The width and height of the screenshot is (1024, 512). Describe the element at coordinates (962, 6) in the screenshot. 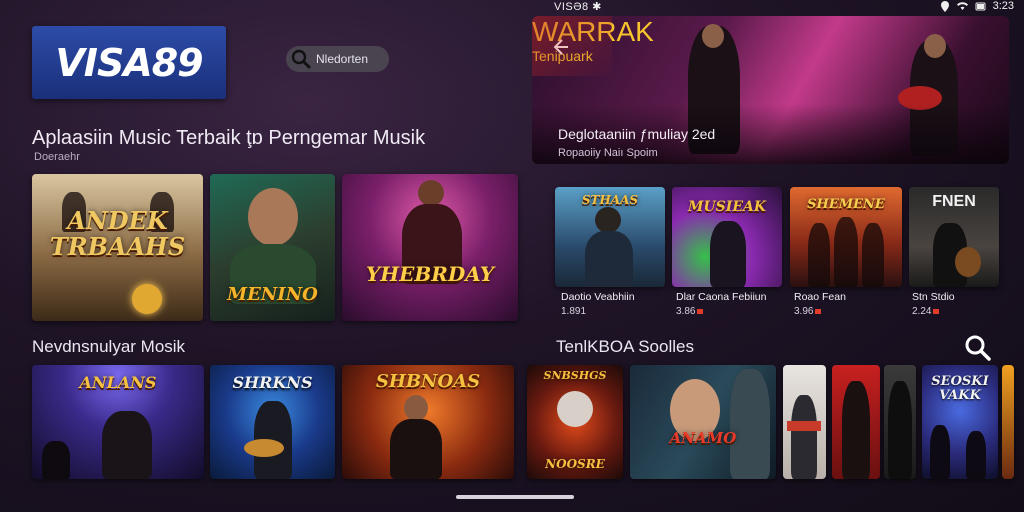

I see `wifi-icon` at that location.